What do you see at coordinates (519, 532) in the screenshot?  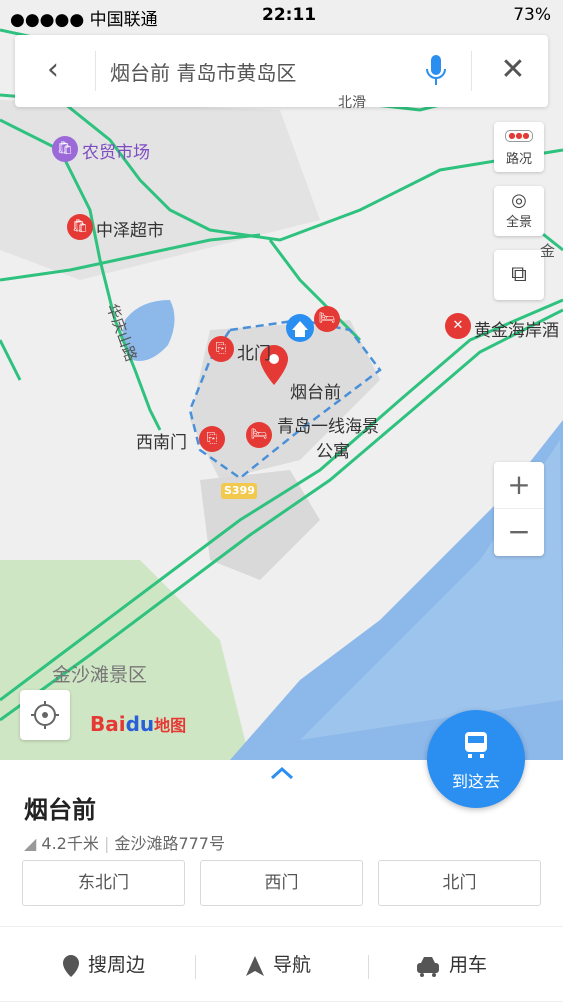 I see `zoom-out-button: −` at bounding box center [519, 532].